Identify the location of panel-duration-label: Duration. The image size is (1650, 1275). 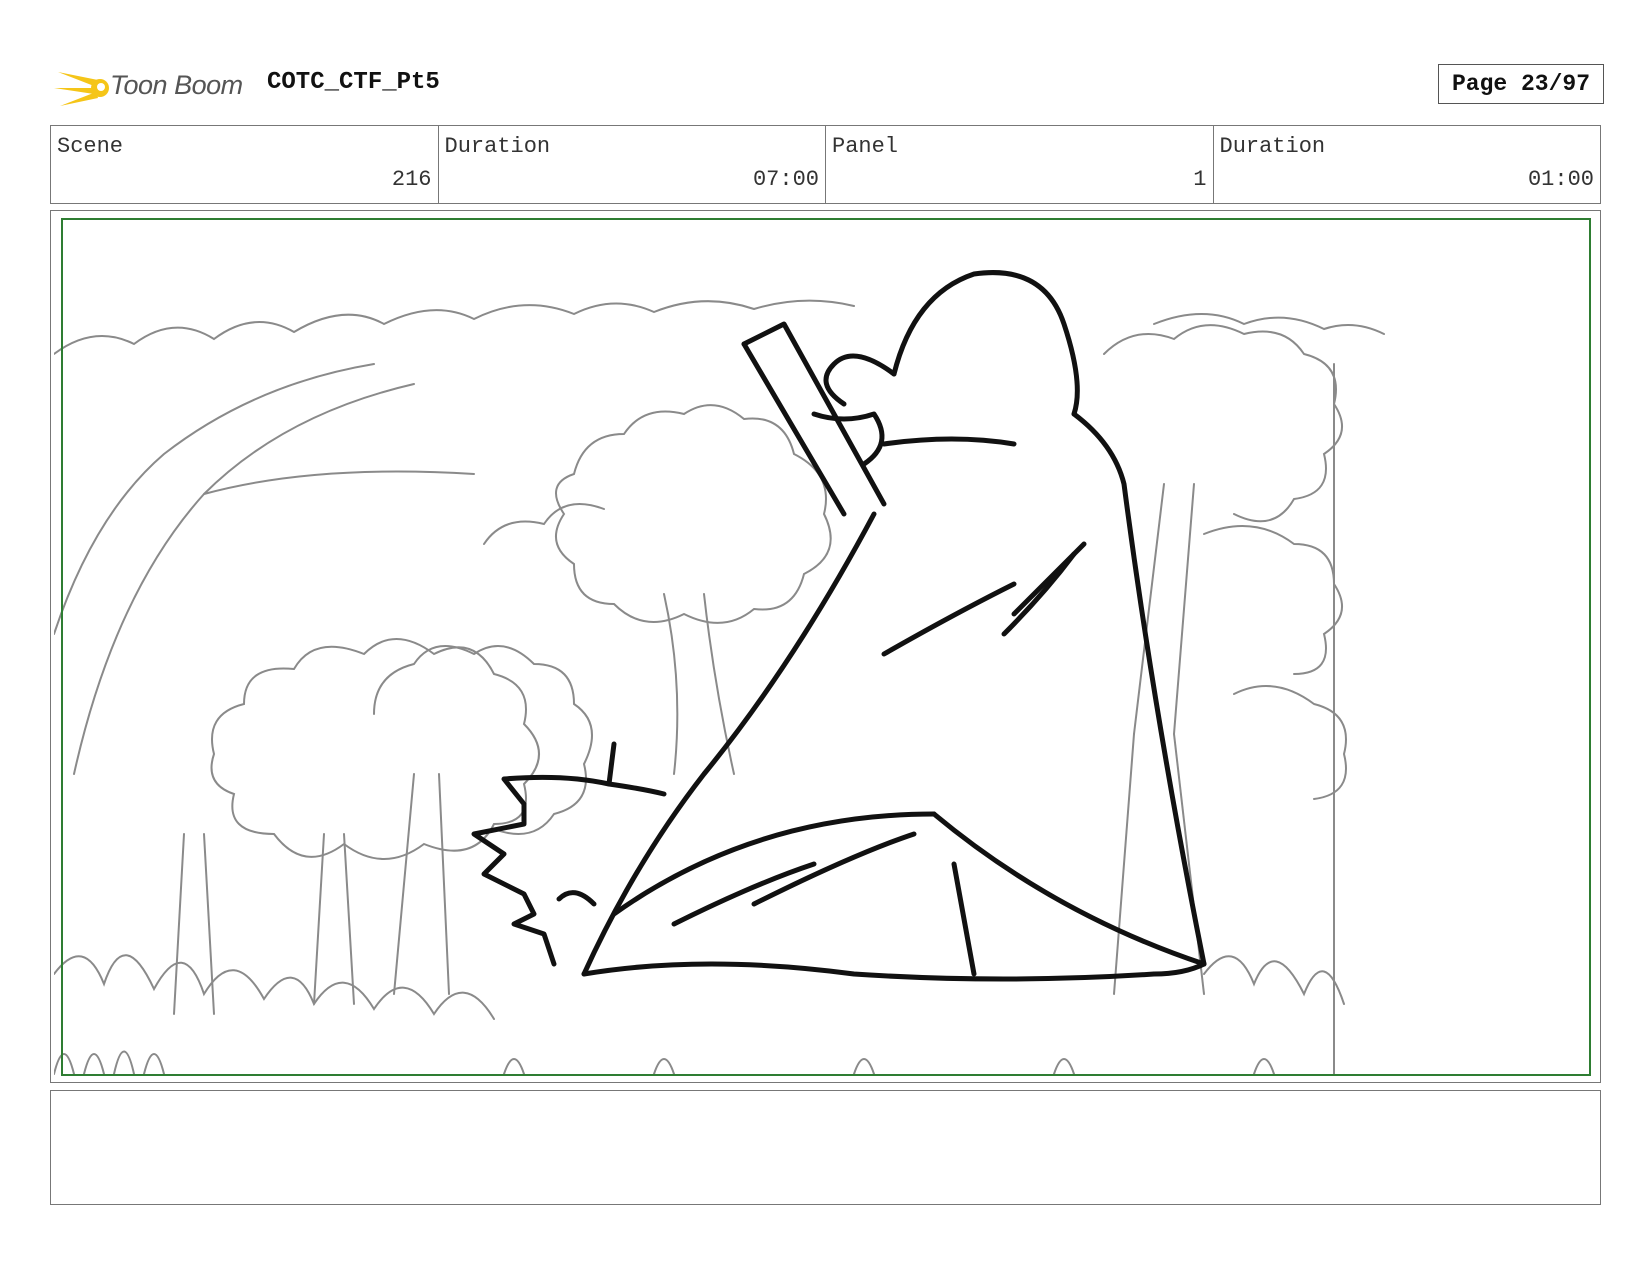
(1272, 146).